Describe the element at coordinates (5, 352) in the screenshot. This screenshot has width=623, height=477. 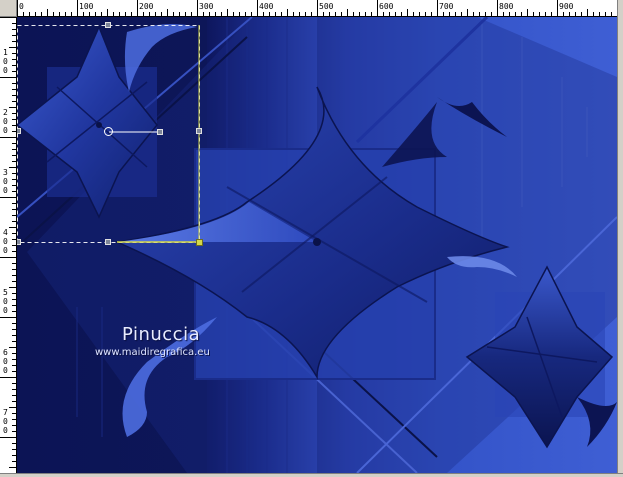
I see `ruler-label: 6` at that location.